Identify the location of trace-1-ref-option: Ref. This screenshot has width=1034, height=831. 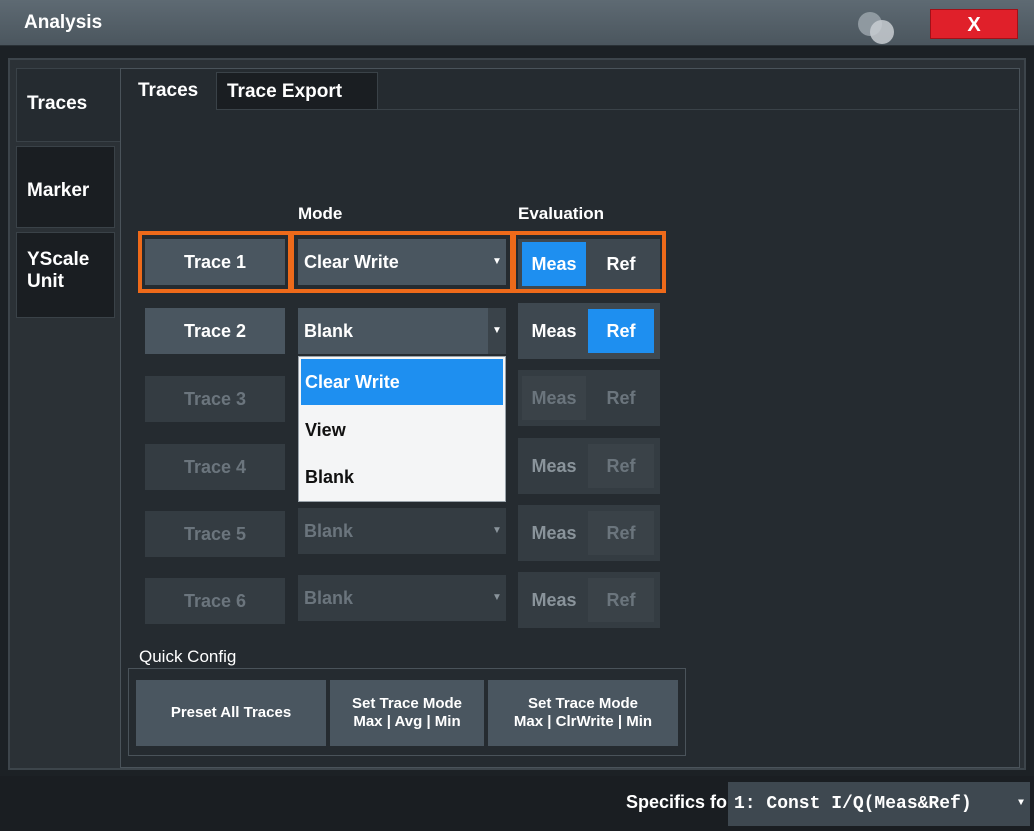
(621, 264).